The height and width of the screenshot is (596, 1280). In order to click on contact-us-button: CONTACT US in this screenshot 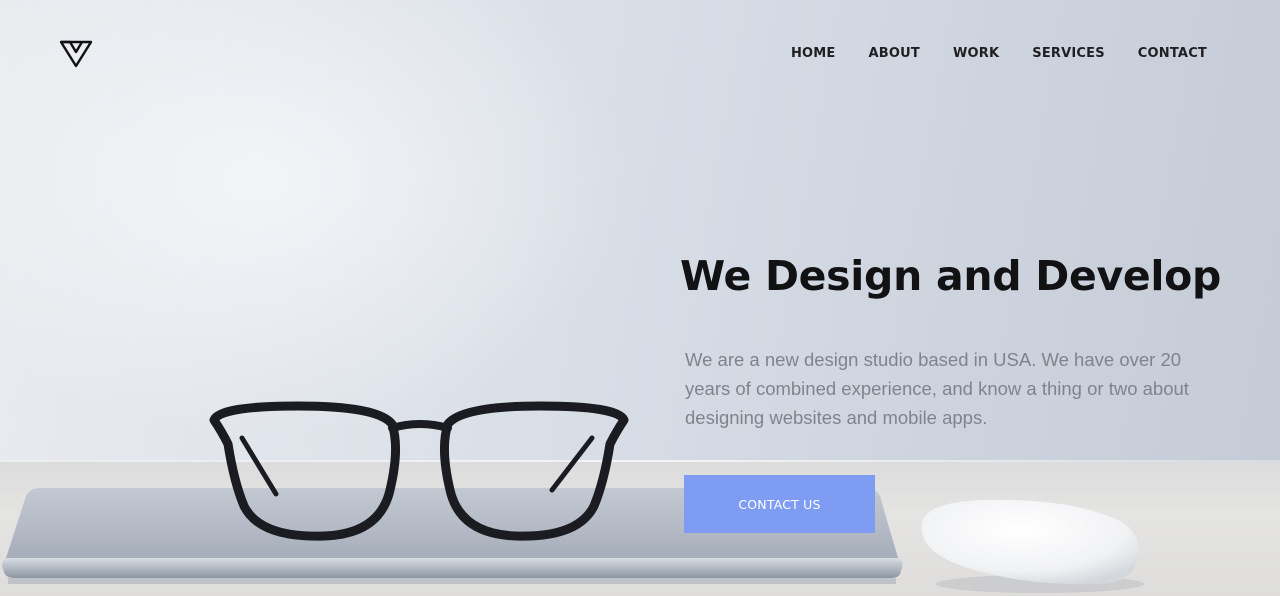, I will do `click(779, 504)`.